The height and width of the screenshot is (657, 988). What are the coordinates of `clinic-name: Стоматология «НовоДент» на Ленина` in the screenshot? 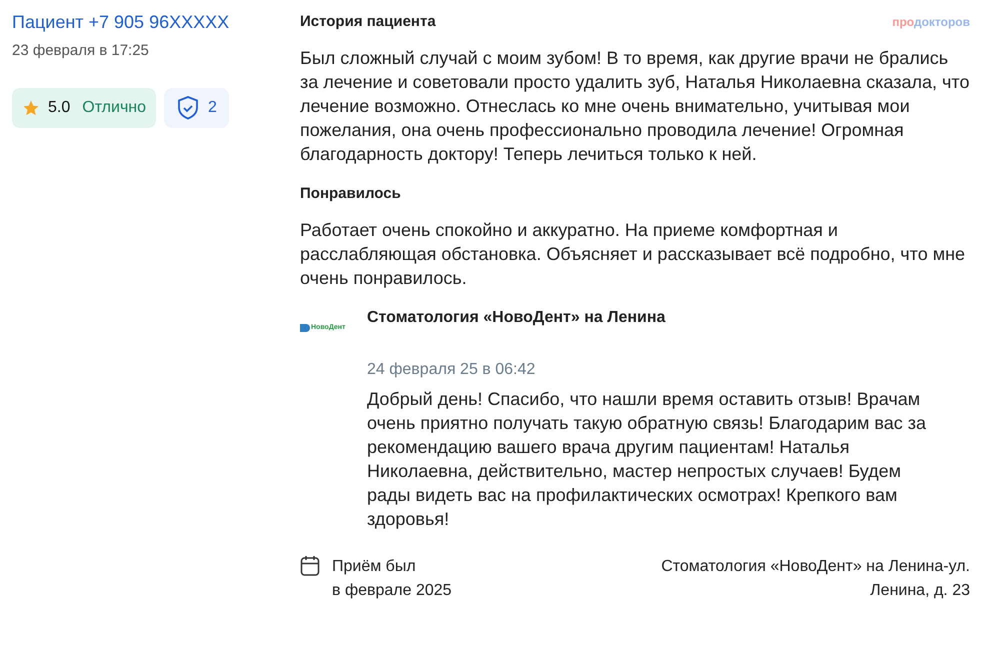 It's located at (516, 318).